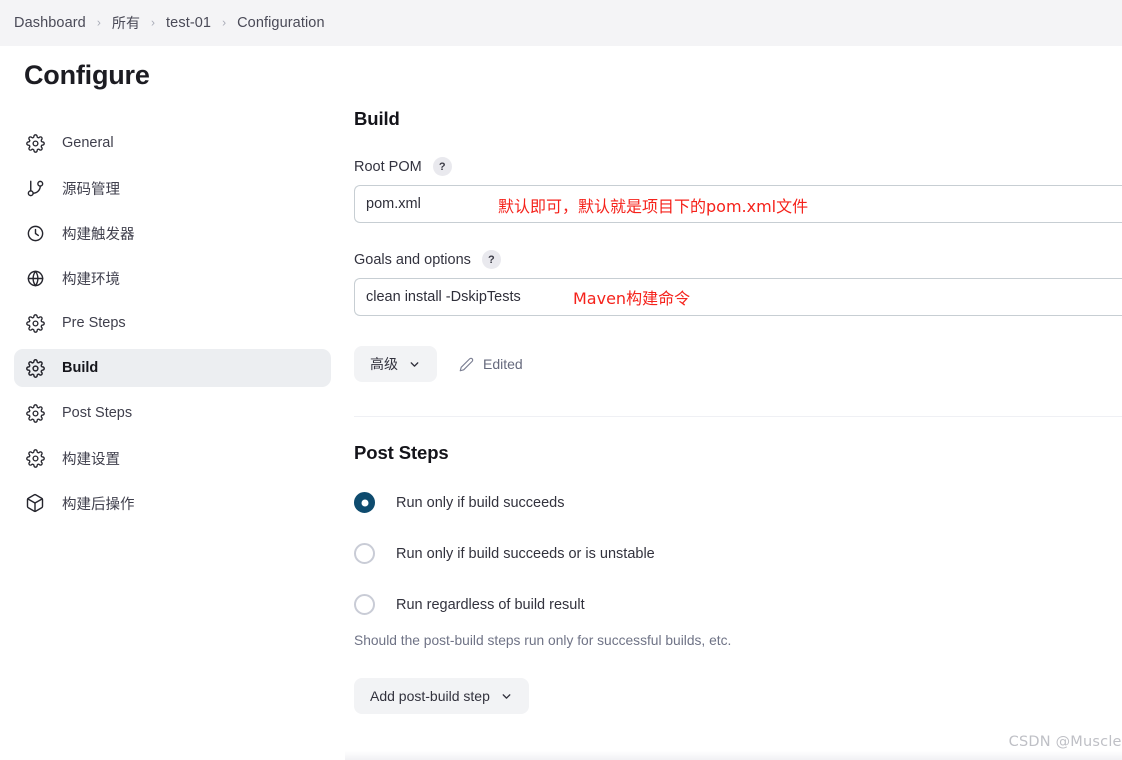  Describe the element at coordinates (35, 278) in the screenshot. I see `globe-icon` at that location.